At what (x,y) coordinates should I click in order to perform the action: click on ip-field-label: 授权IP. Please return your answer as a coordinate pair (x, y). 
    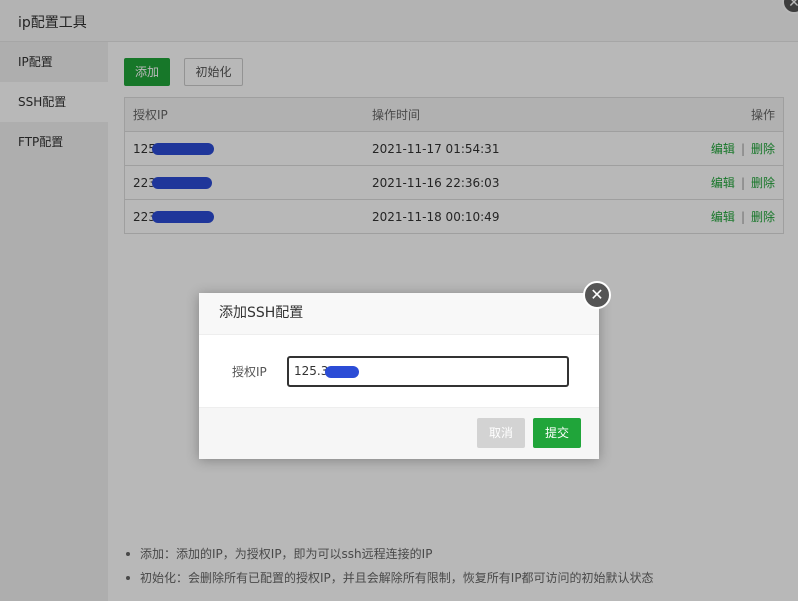
    Looking at the image, I should click on (249, 372).